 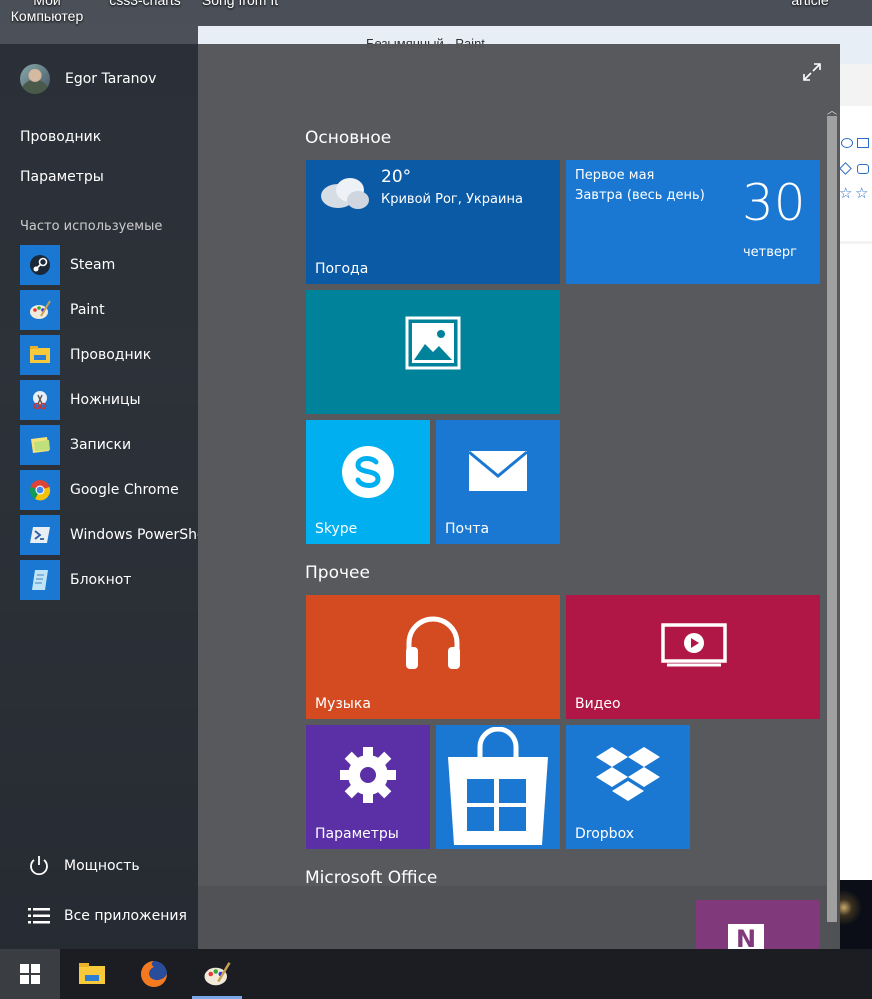 I want to click on photos-icon, so click(x=433, y=343).